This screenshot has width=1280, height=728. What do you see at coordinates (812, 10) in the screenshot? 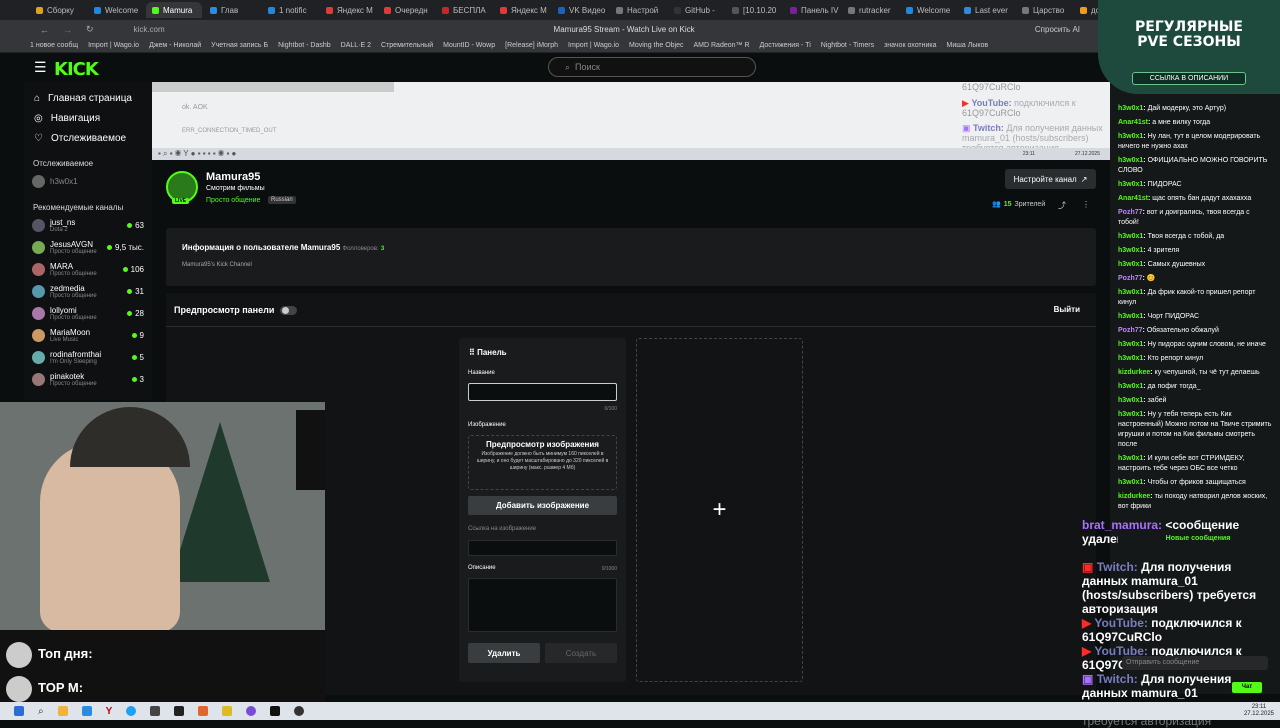
I see `browser-tab: Панель IV` at bounding box center [812, 10].